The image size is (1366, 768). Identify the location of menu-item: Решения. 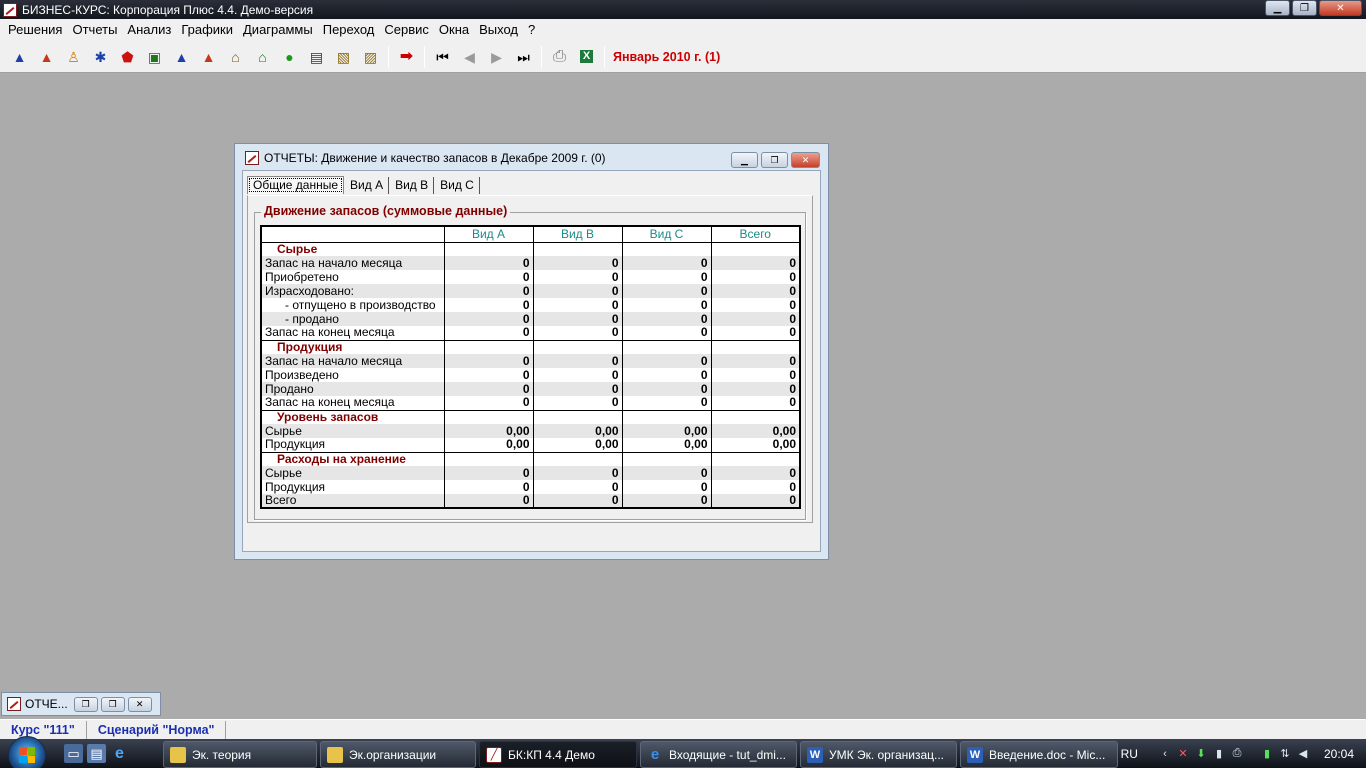
(35, 30).